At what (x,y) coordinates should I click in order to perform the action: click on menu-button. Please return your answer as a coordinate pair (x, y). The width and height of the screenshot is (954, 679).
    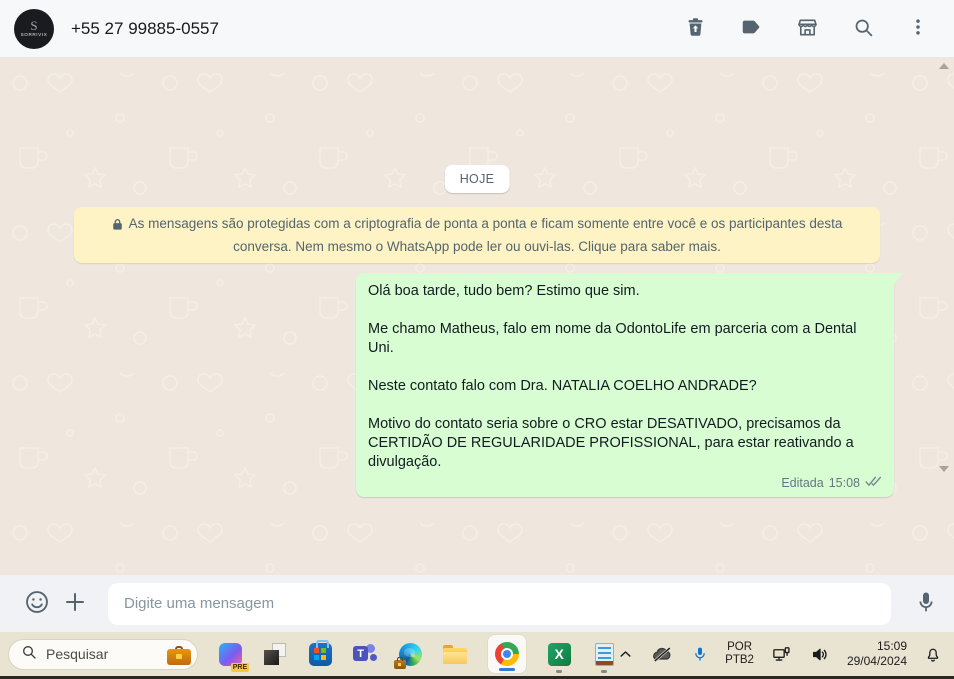
    Looking at the image, I should click on (918, 28).